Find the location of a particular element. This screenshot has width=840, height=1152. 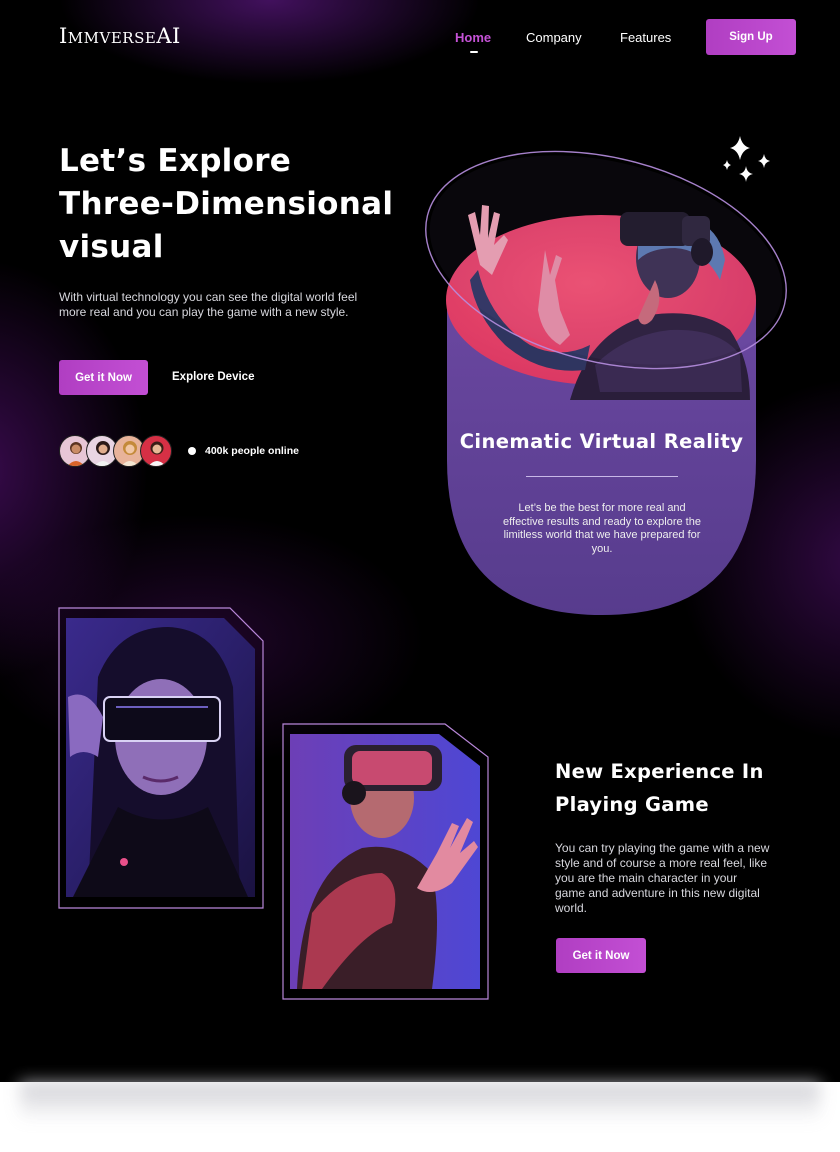

nav-features: Features is located at coordinates (645, 37).